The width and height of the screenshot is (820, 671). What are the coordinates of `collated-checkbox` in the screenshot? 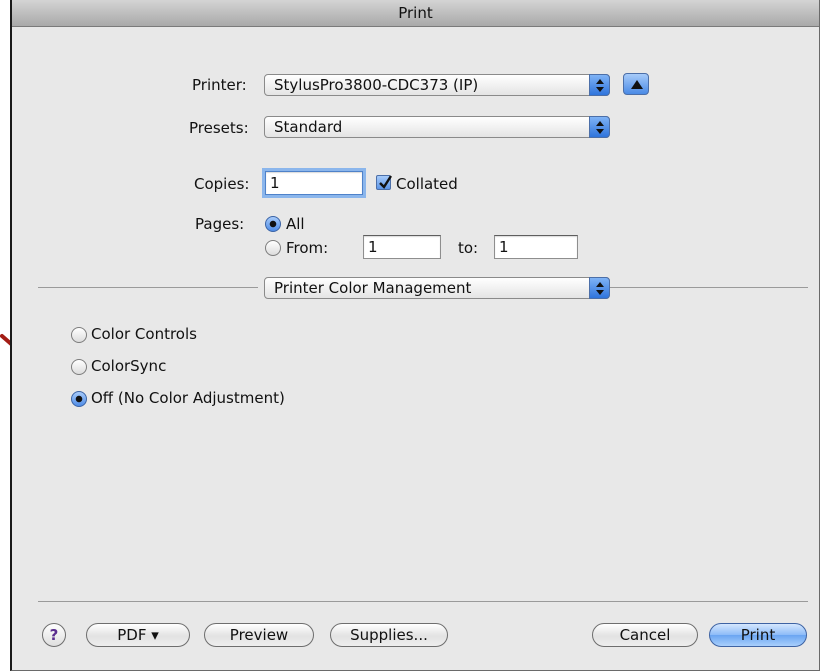 It's located at (384, 182).